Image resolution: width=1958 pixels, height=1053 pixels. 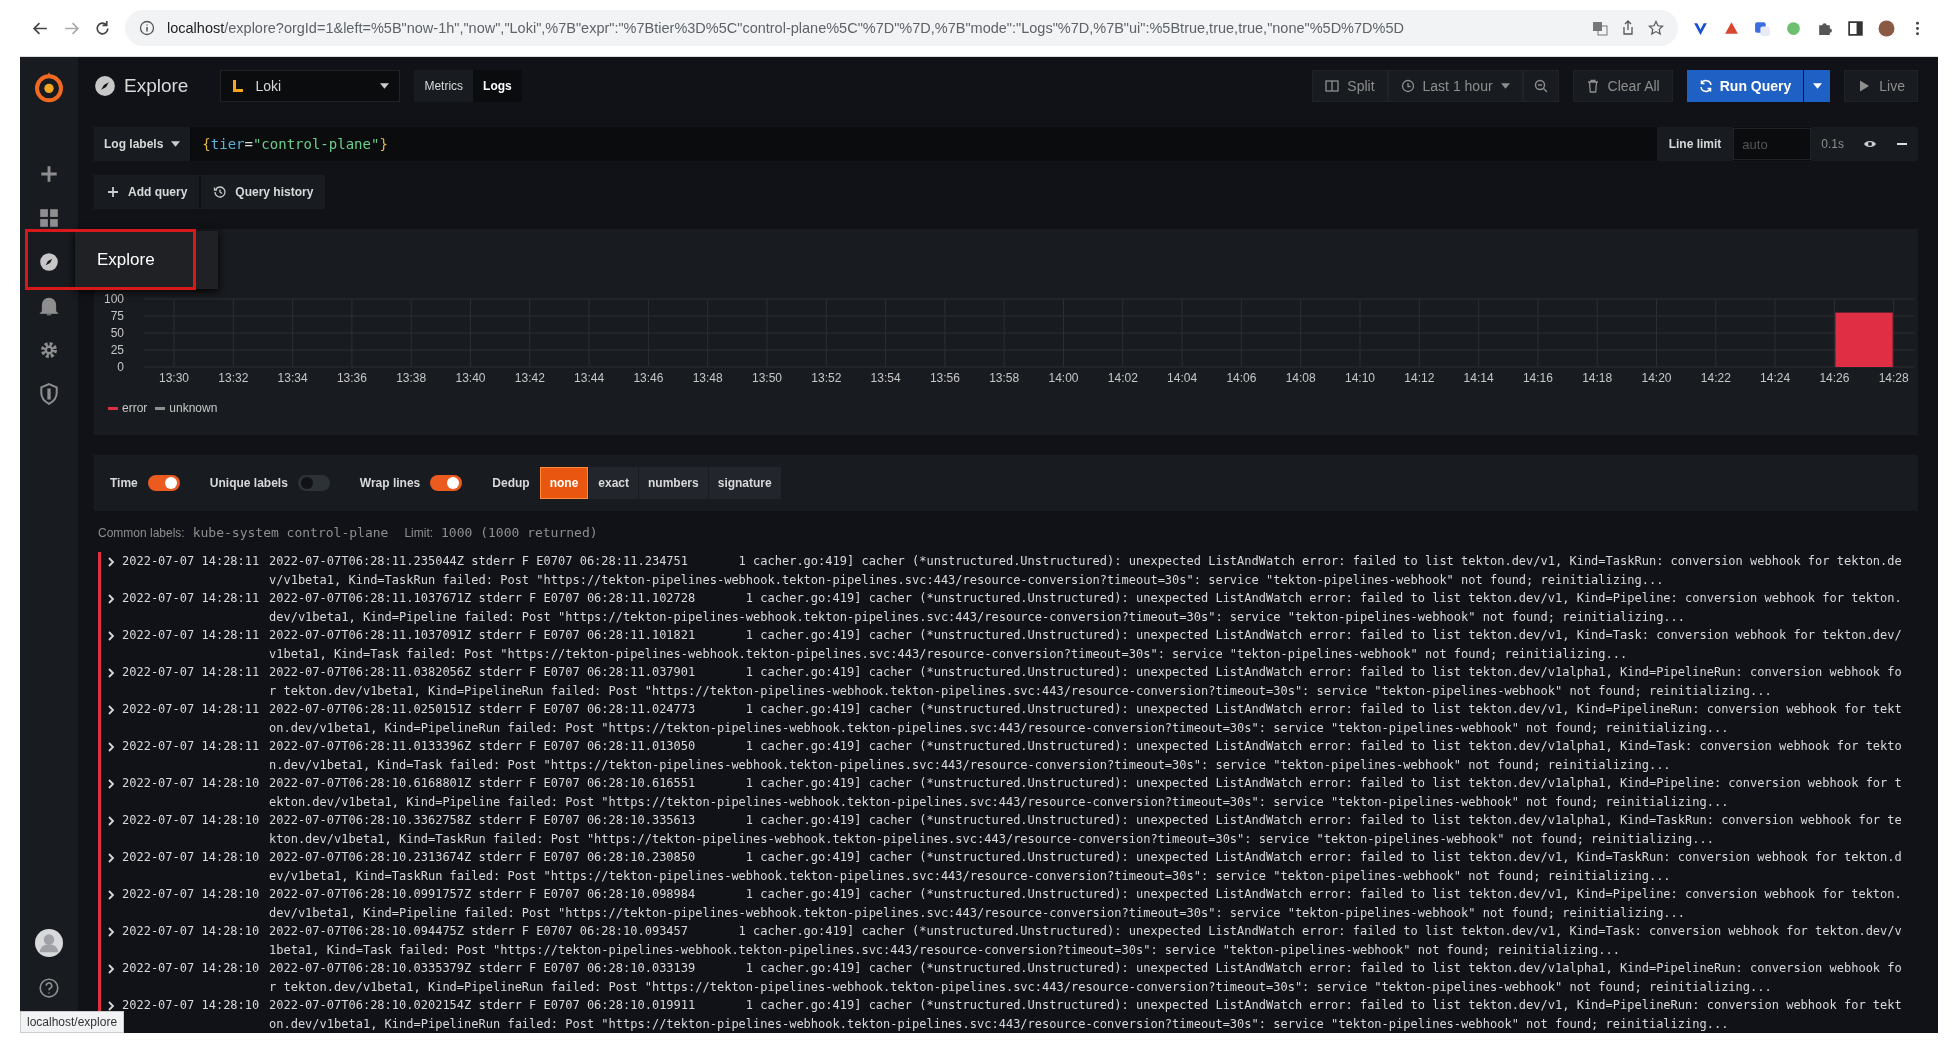 What do you see at coordinates (1537, 378) in the screenshot?
I see `x-tick-label: 14:16` at bounding box center [1537, 378].